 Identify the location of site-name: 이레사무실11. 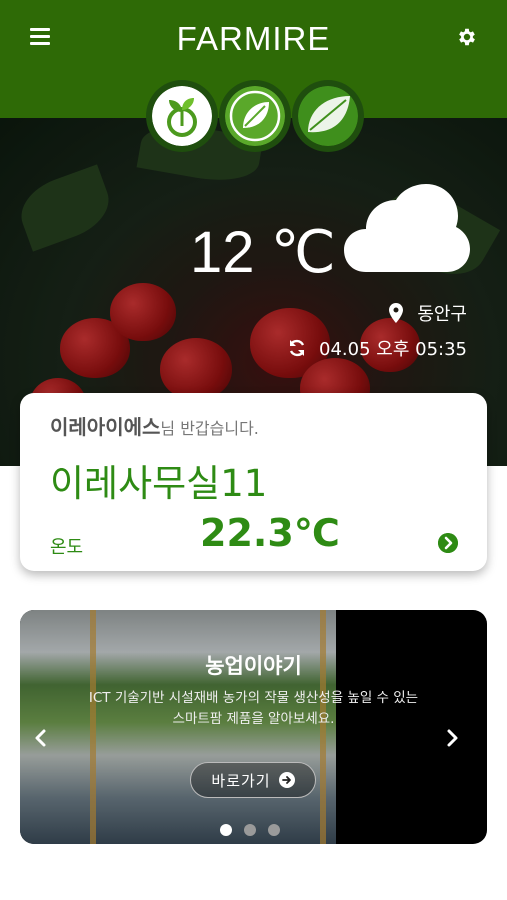
(159, 483).